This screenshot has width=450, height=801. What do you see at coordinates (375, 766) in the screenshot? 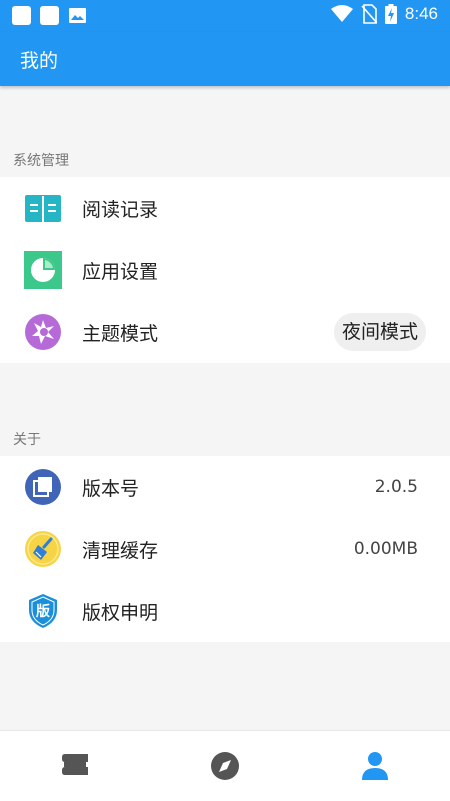
I see `user-icon` at bounding box center [375, 766].